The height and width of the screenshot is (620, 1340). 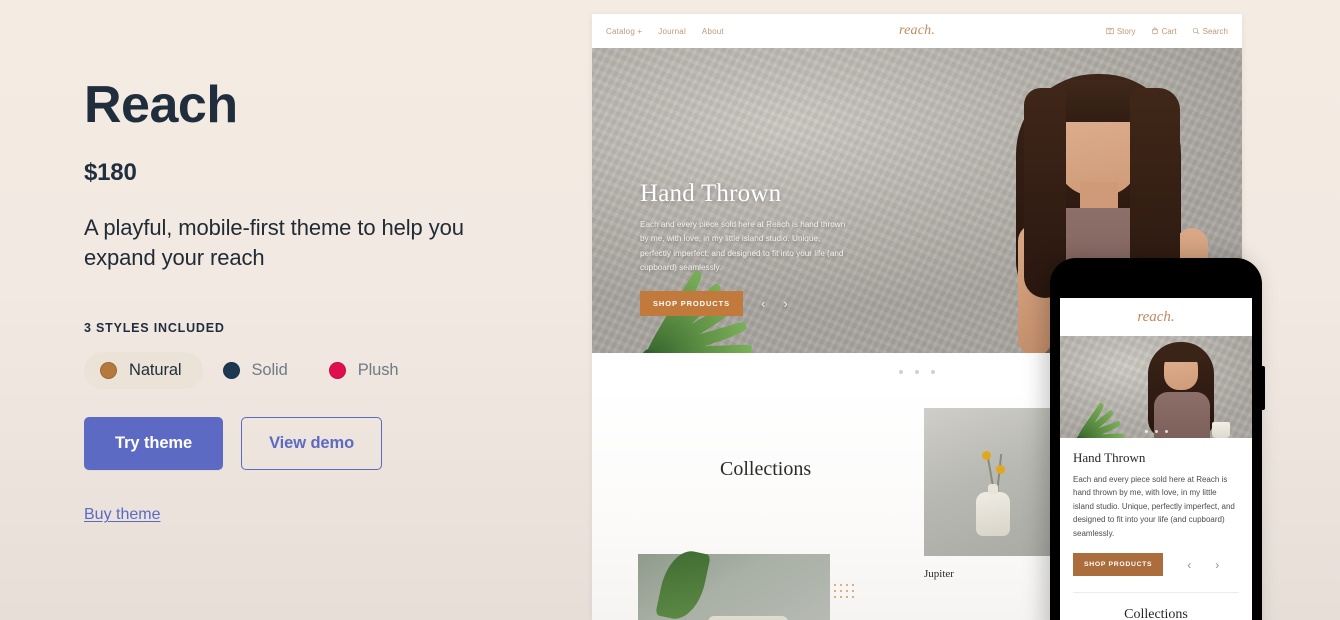 I want to click on mobile-prev-arrow-icon: ‹, so click(x=1189, y=565).